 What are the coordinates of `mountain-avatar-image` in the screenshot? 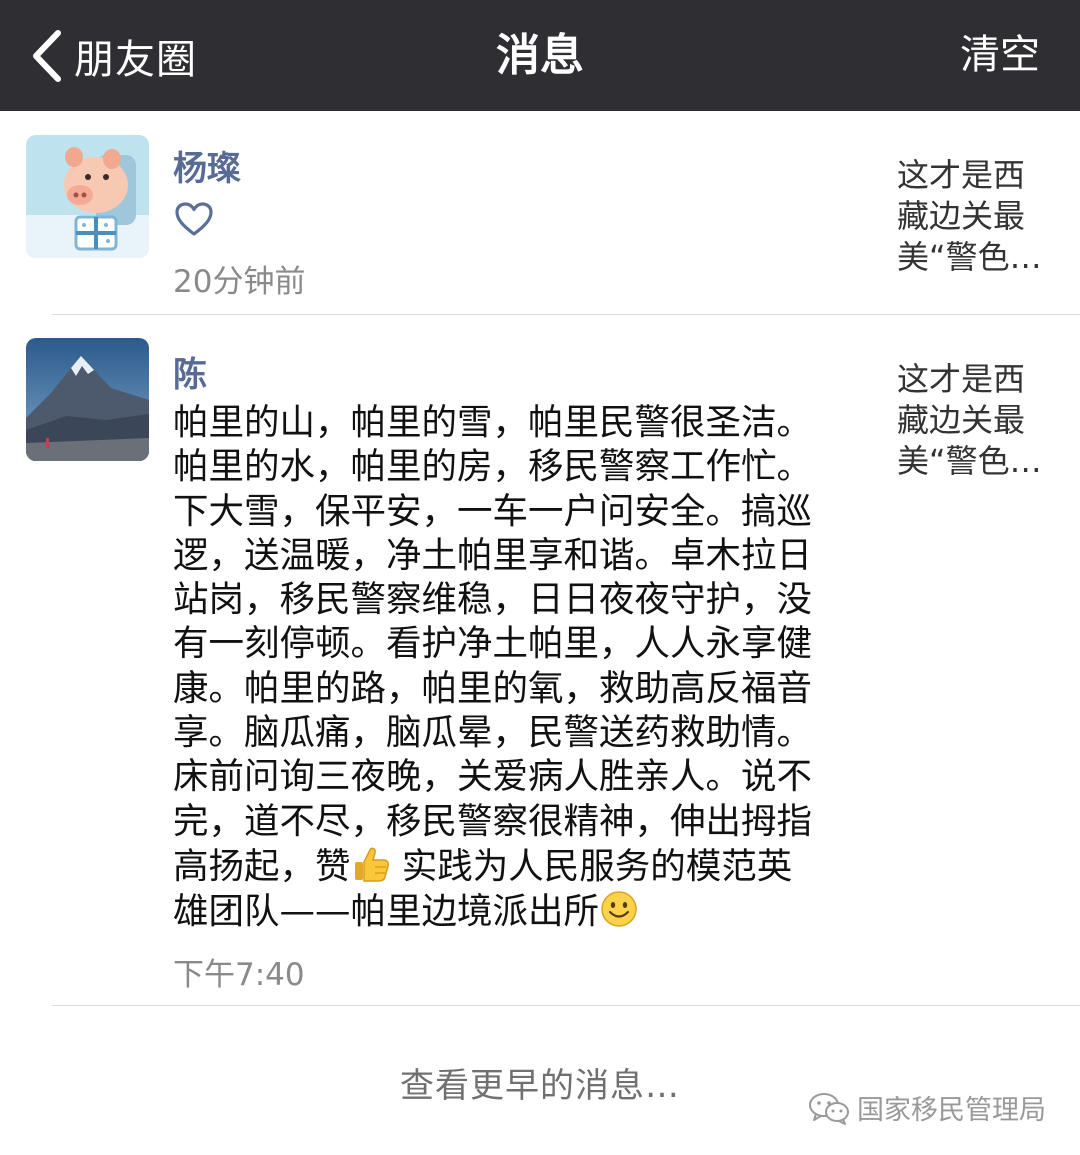 It's located at (87, 399).